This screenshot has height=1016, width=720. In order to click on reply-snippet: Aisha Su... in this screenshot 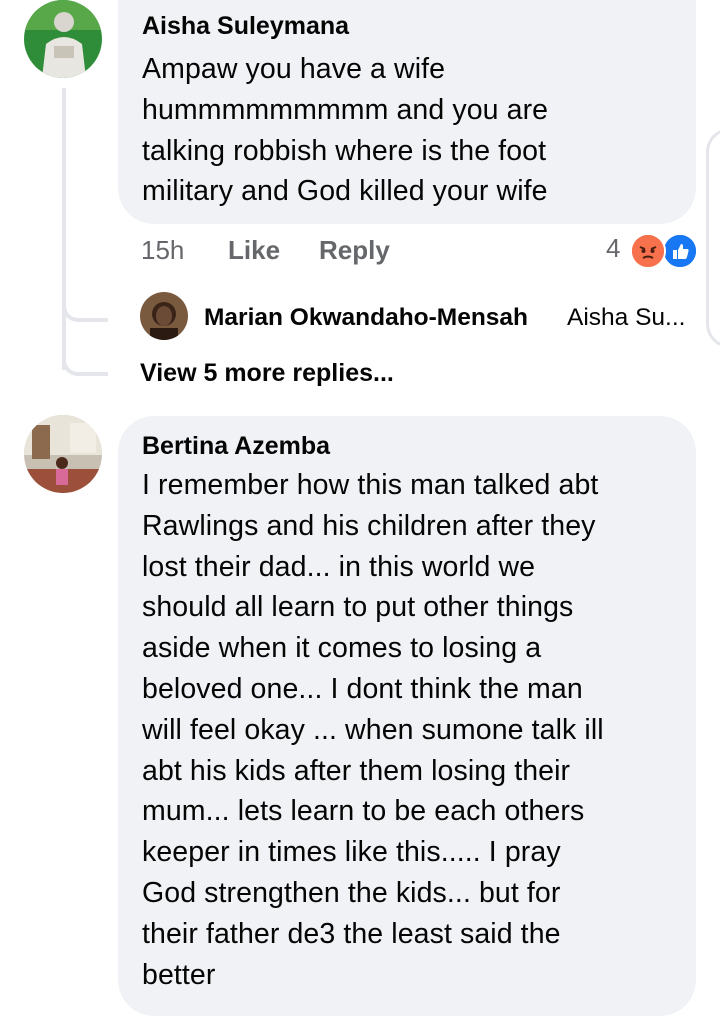, I will do `click(626, 318)`.